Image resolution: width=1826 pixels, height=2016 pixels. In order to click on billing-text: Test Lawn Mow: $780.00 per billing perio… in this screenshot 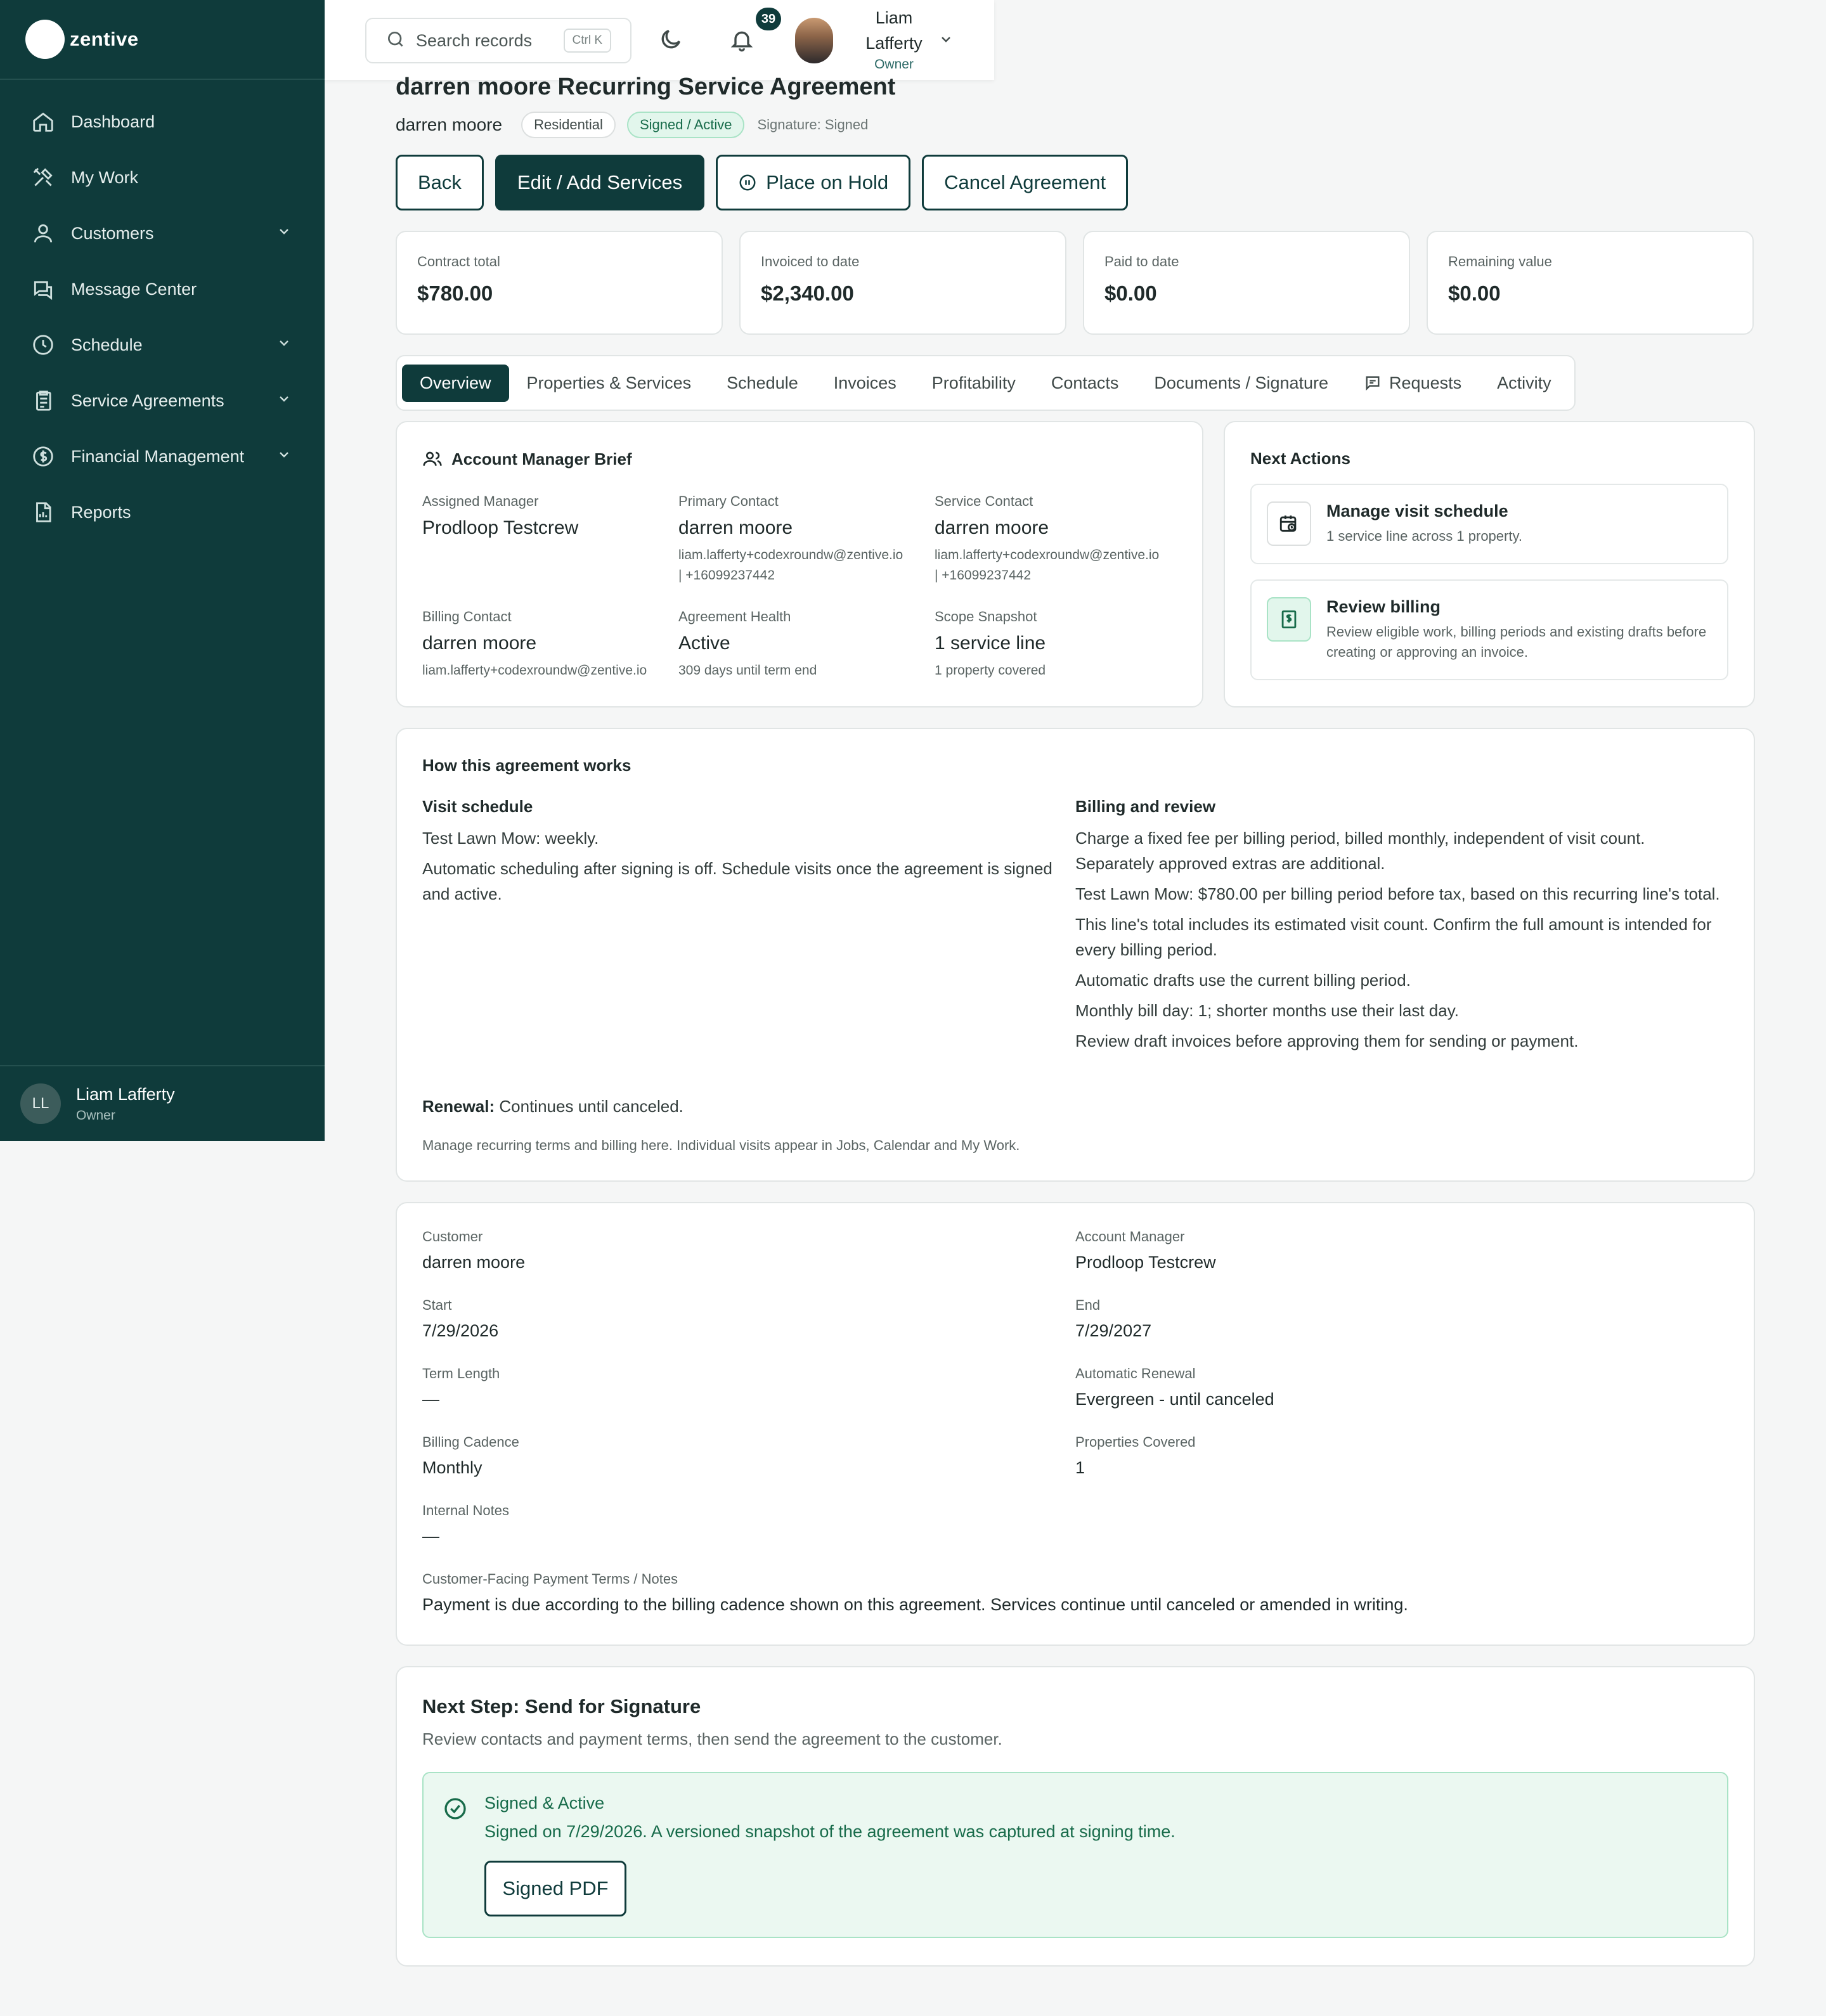, I will do `click(1397, 893)`.